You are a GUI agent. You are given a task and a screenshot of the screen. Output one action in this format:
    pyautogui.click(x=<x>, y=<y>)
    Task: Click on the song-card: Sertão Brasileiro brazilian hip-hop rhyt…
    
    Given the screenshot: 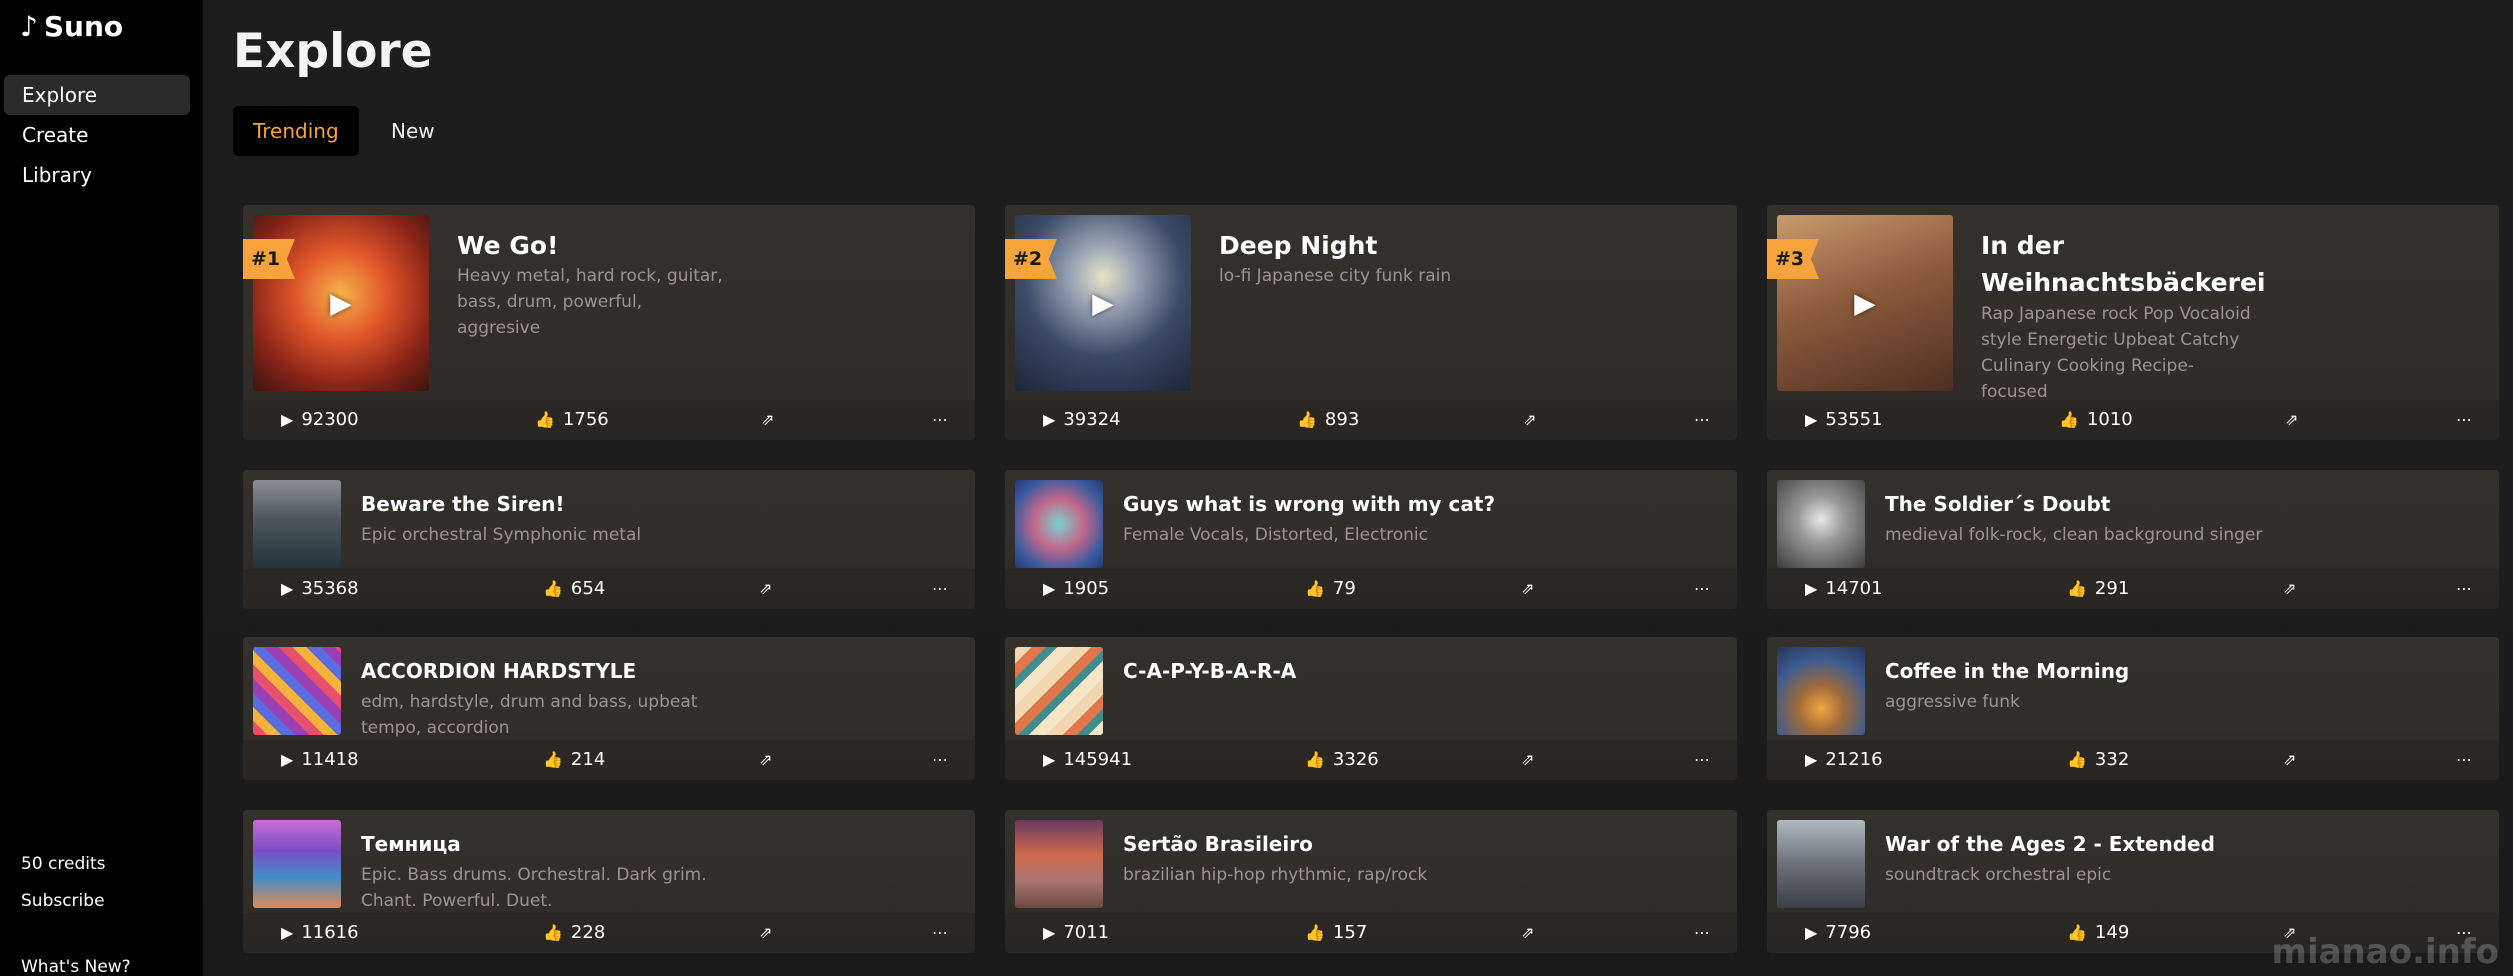 What is the action you would take?
    pyautogui.click(x=1371, y=881)
    